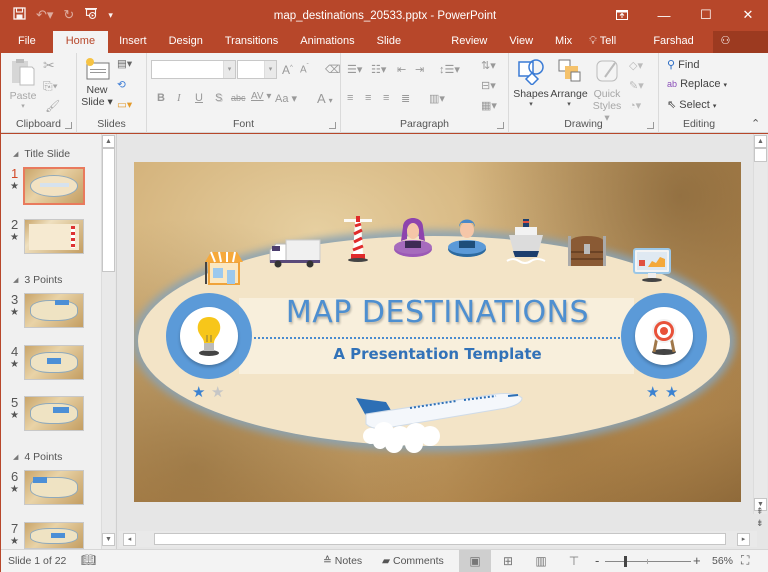  Describe the element at coordinates (286, 98) in the screenshot. I see `change-case-button: Aa ▾` at that location.